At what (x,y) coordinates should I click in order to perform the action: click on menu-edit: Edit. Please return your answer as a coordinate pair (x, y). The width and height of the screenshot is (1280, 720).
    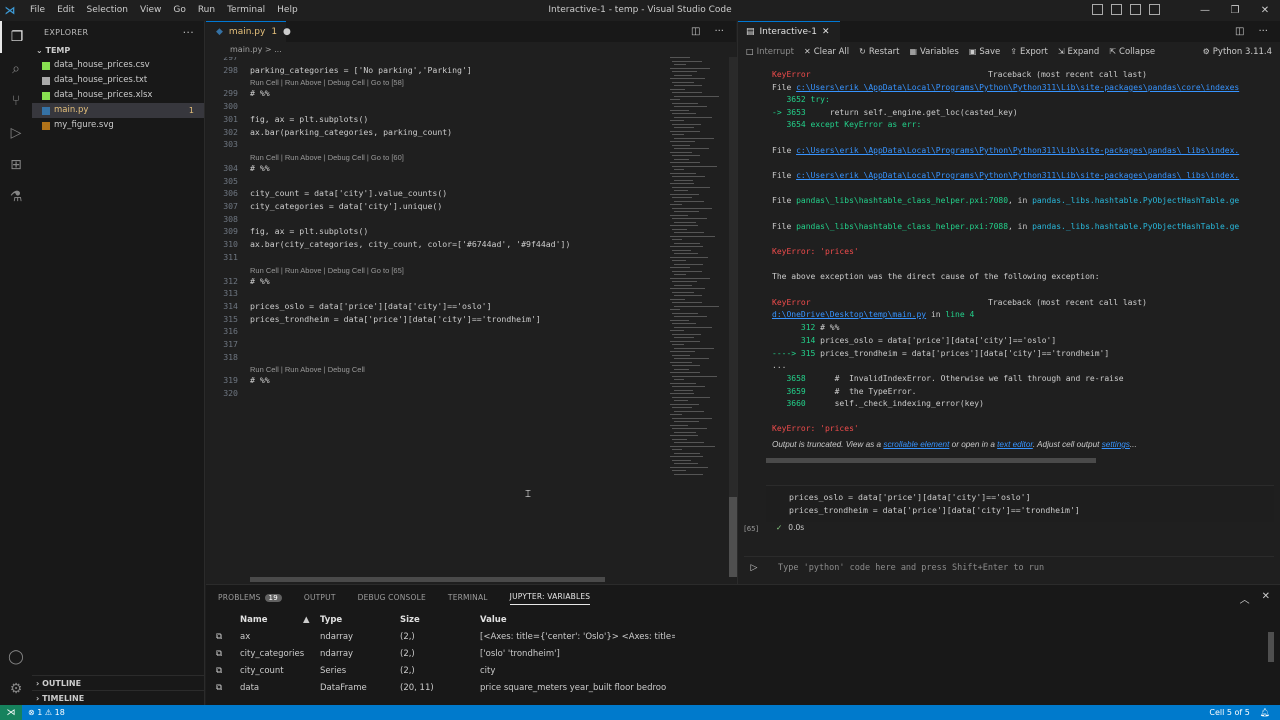
    Looking at the image, I should click on (65, 10).